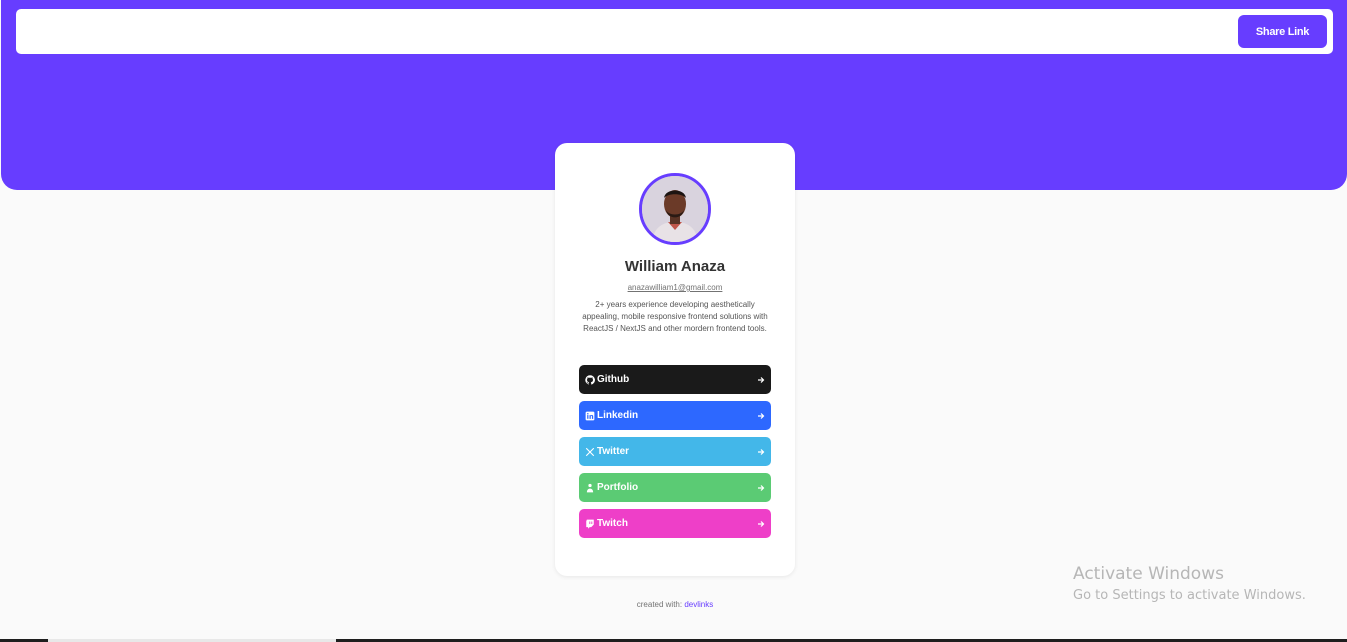 This screenshot has height=642, width=1347. What do you see at coordinates (659, 604) in the screenshot?
I see `footer-prefix: created with:` at bounding box center [659, 604].